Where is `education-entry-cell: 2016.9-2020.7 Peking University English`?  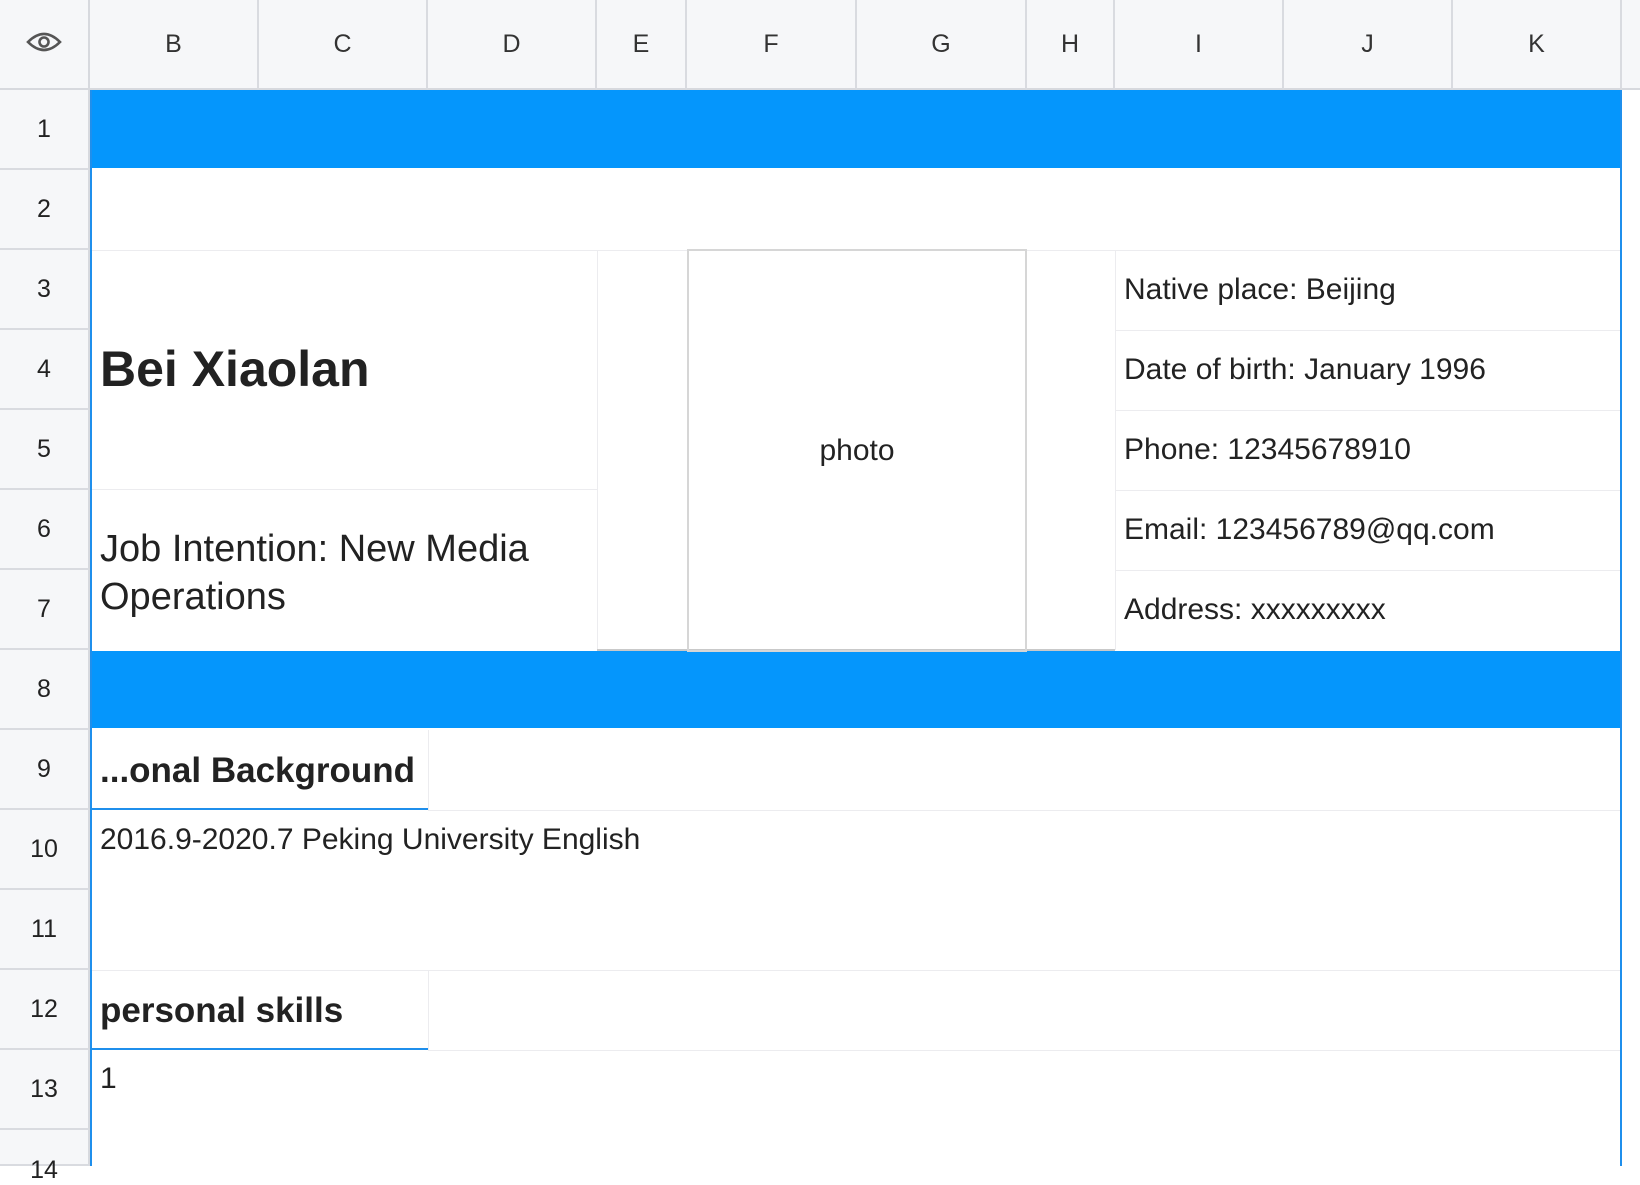 education-entry-cell: 2016.9-2020.7 Peking University English is located at coordinates (370, 840).